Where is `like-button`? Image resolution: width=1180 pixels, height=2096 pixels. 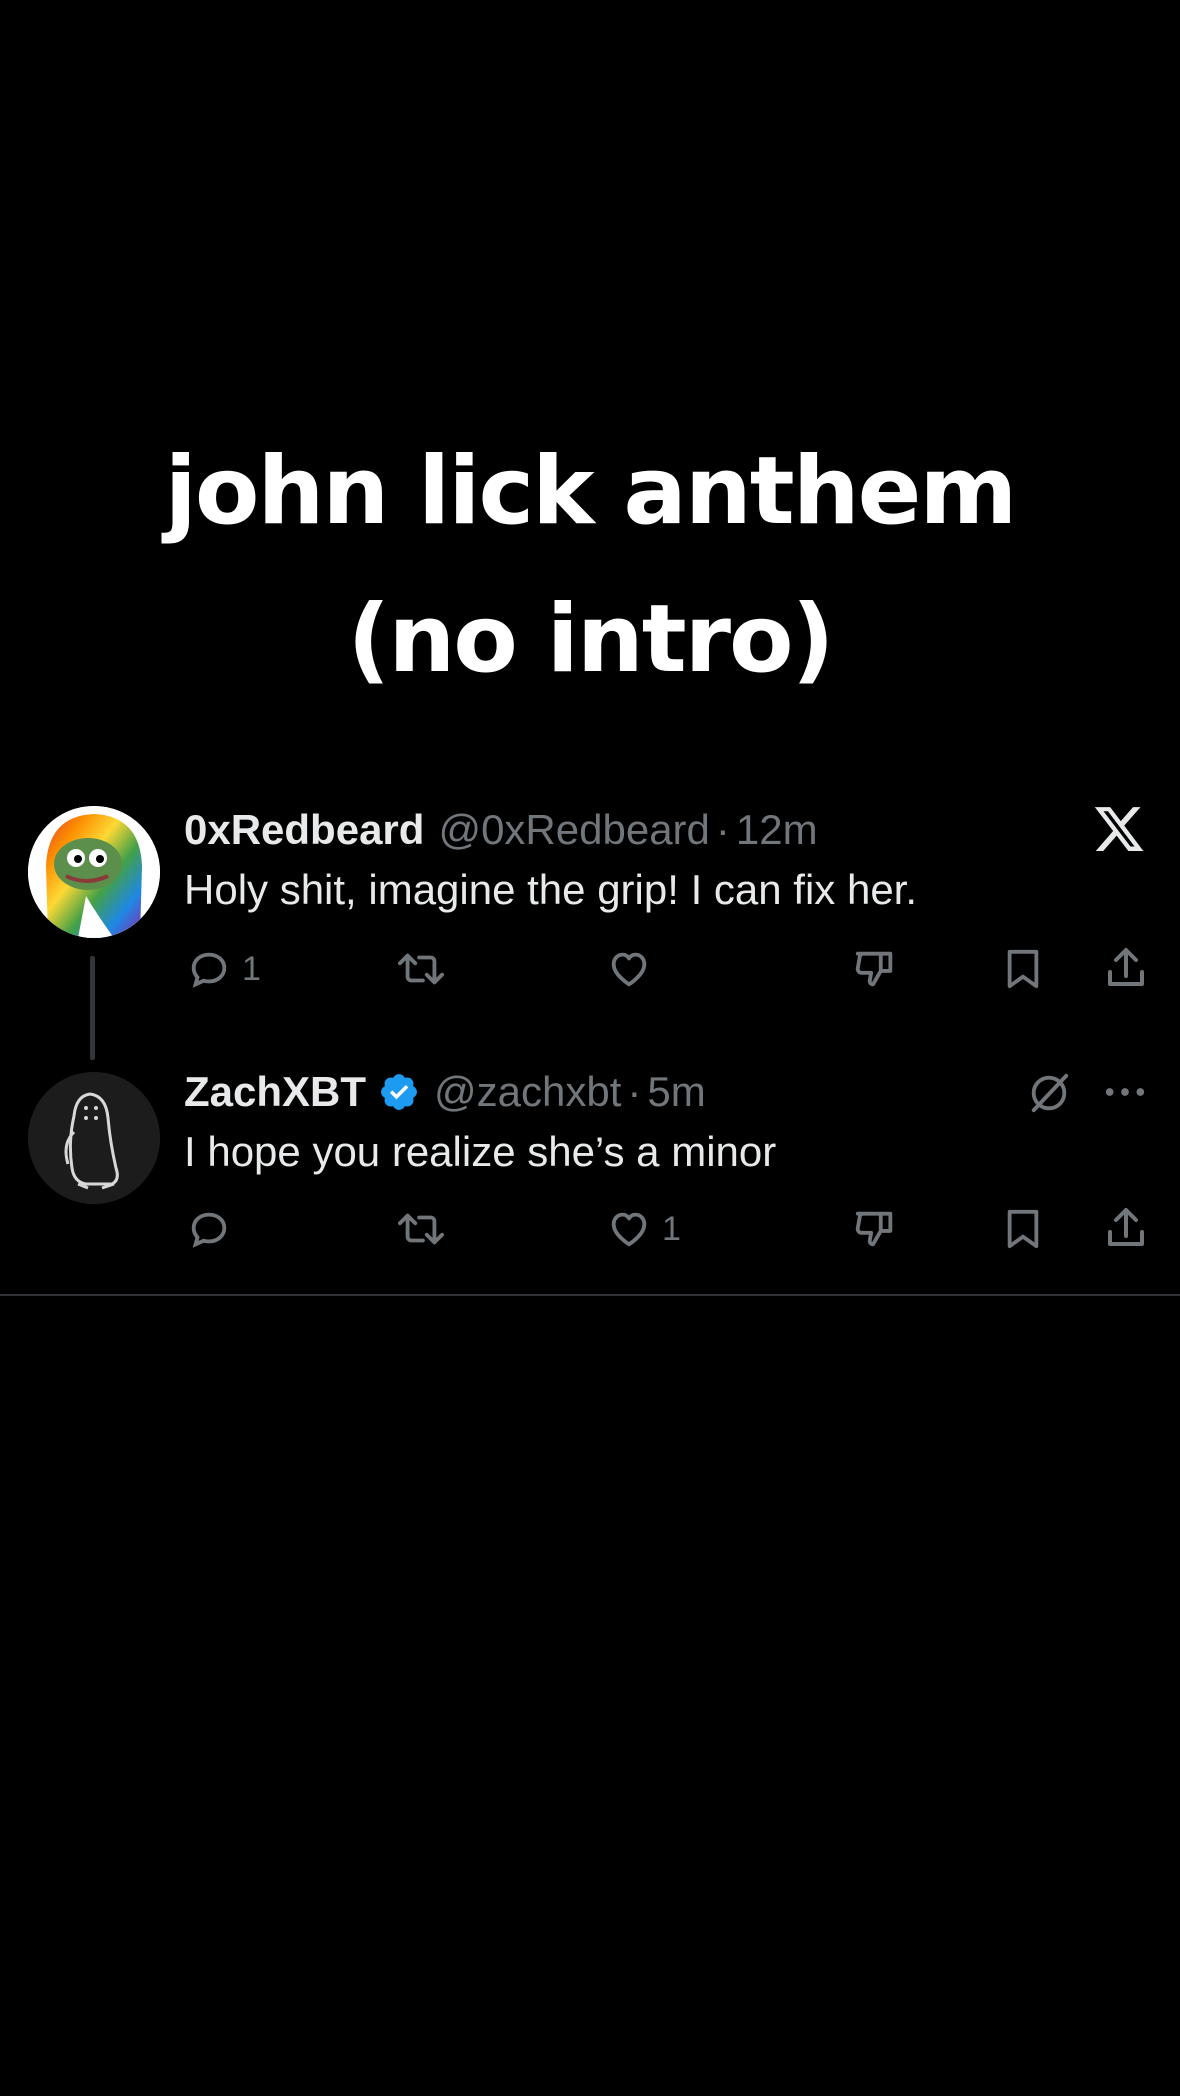 like-button is located at coordinates (634, 969).